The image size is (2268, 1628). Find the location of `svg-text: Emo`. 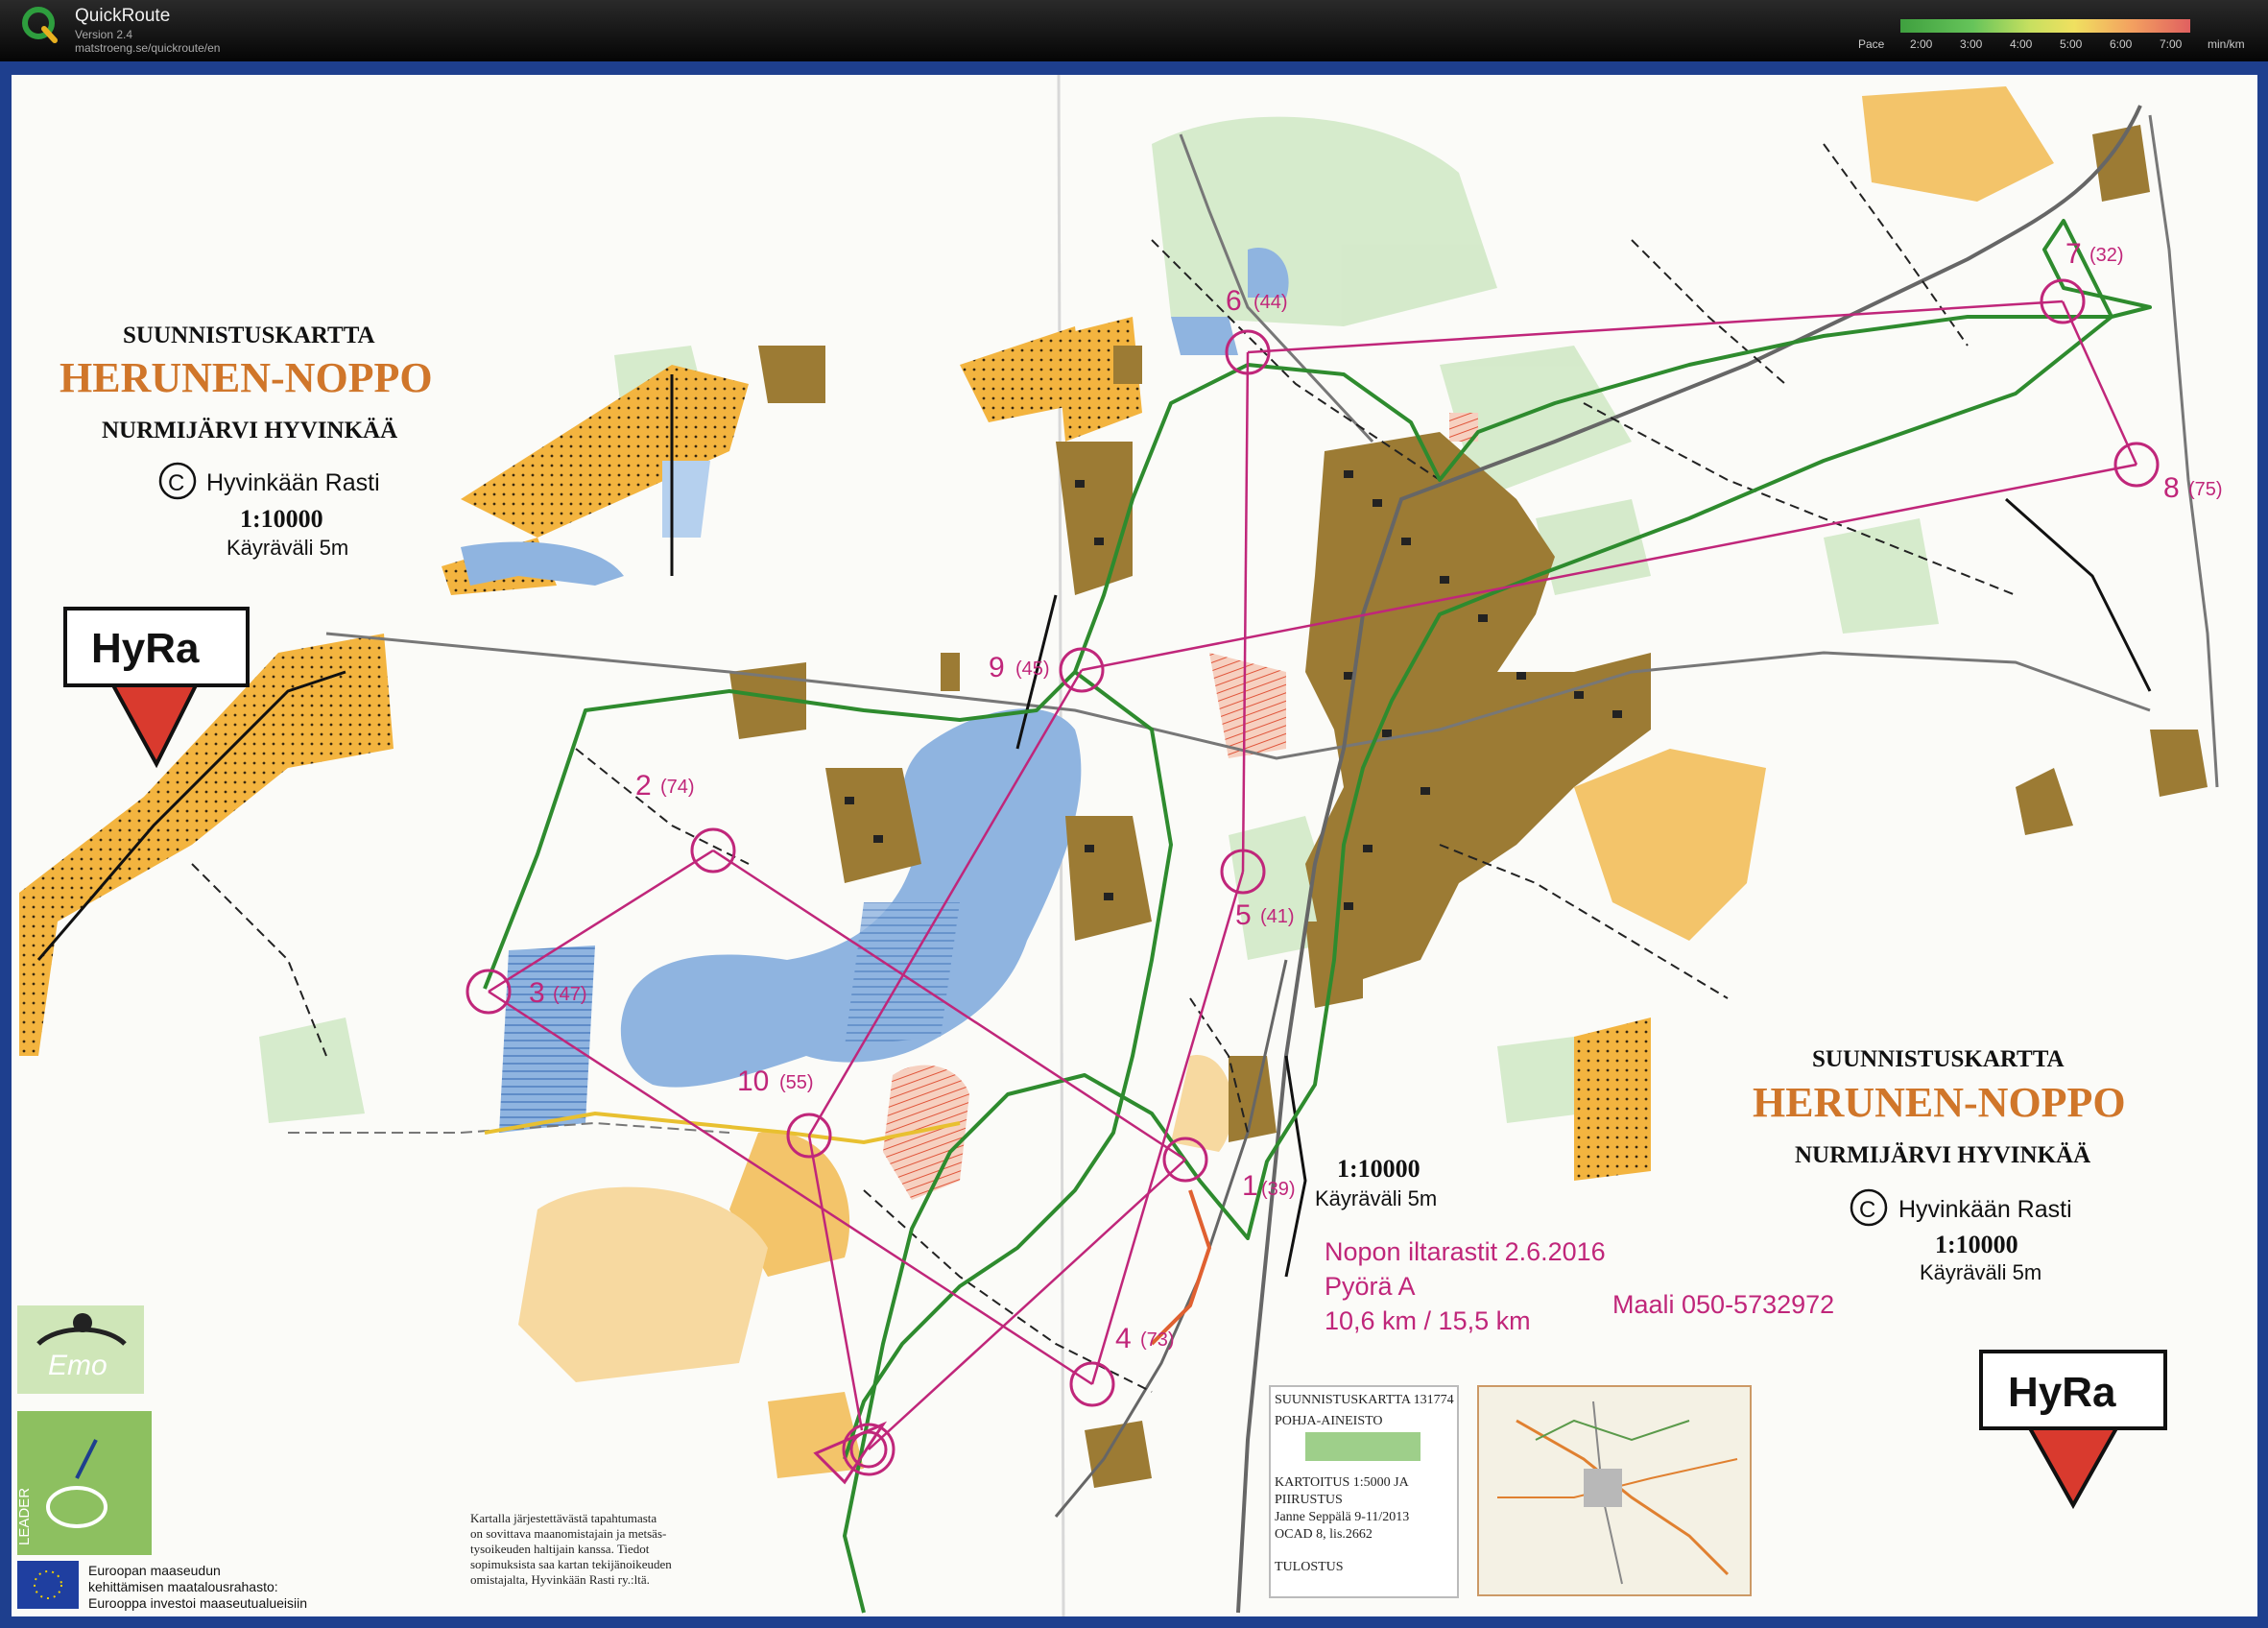

svg-text: Emo is located at coordinates (77, 1365).